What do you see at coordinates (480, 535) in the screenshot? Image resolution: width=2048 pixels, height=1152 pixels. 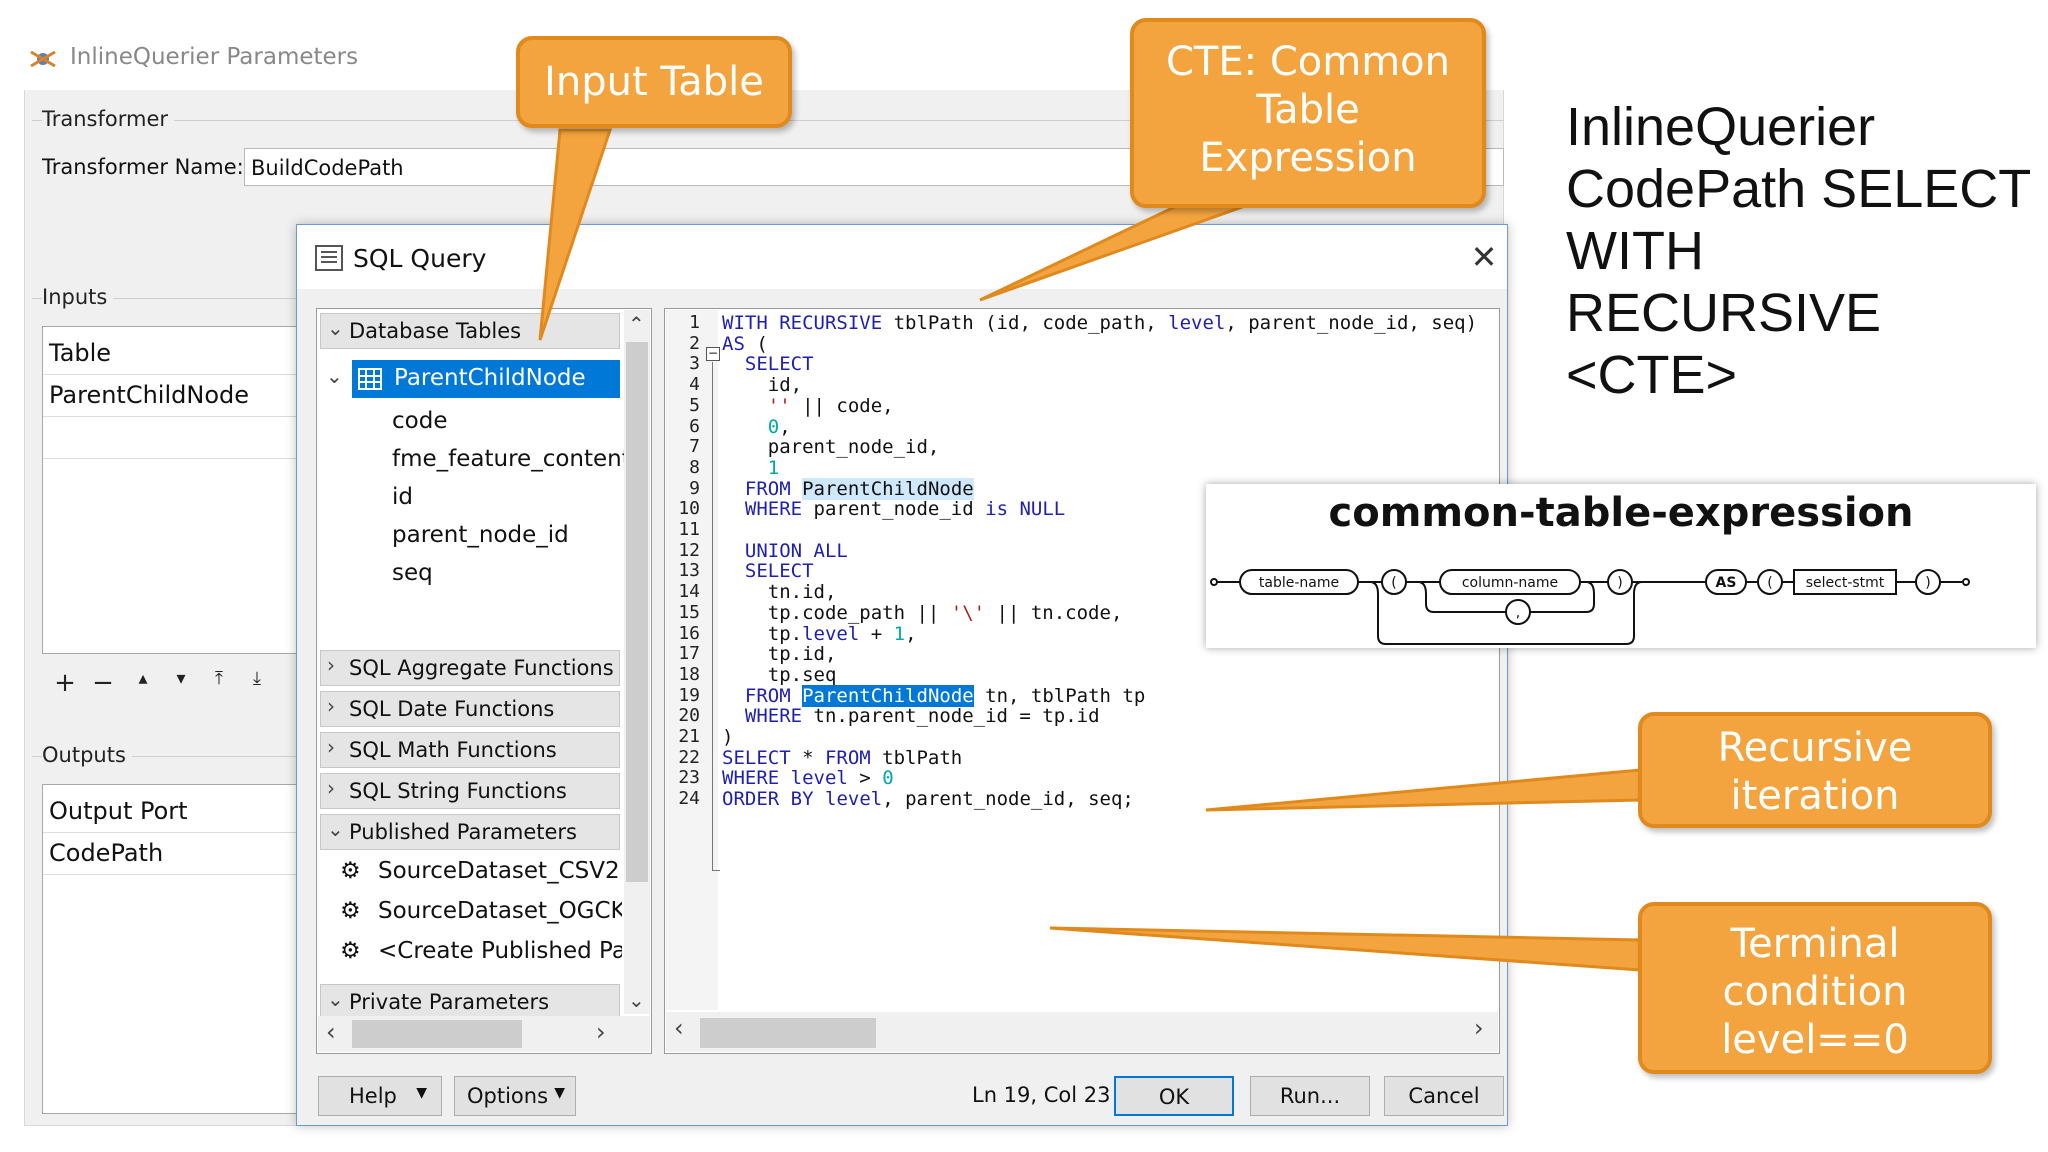 I see `tree-item-column: parent_node_id` at bounding box center [480, 535].